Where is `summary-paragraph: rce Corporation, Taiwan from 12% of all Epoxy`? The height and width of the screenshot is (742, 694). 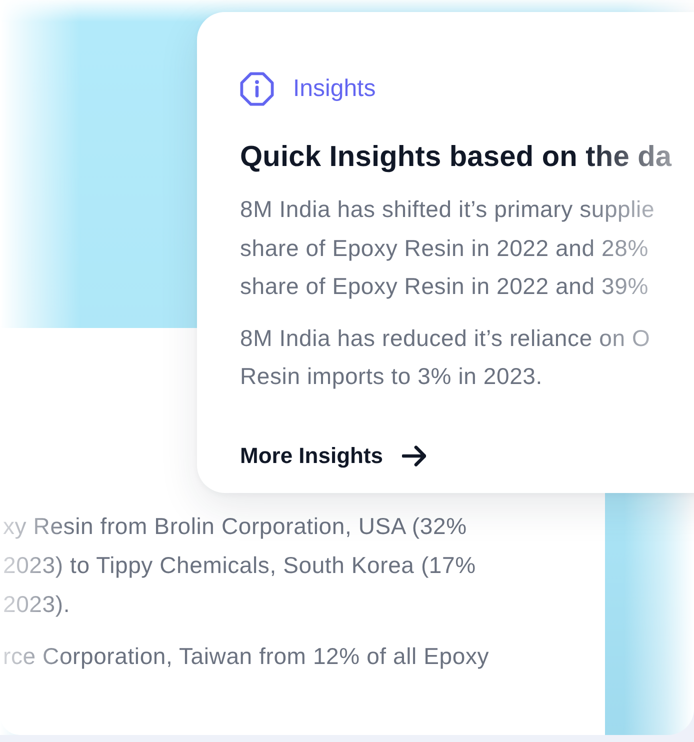 summary-paragraph: rce Corporation, Taiwan from 12% of all Epoxy is located at coordinates (246, 656).